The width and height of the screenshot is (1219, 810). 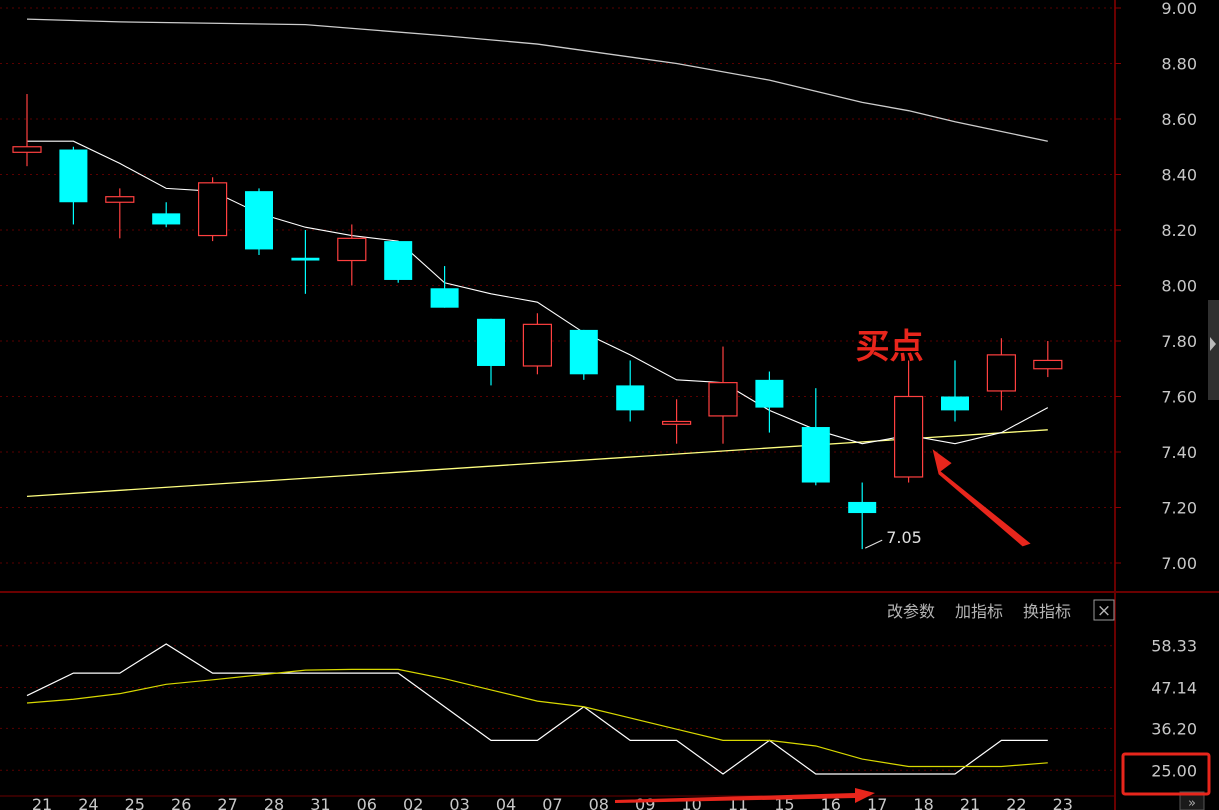 What do you see at coordinates (1179, 230) in the screenshot?
I see `price-axis-label: 8.20` at bounding box center [1179, 230].